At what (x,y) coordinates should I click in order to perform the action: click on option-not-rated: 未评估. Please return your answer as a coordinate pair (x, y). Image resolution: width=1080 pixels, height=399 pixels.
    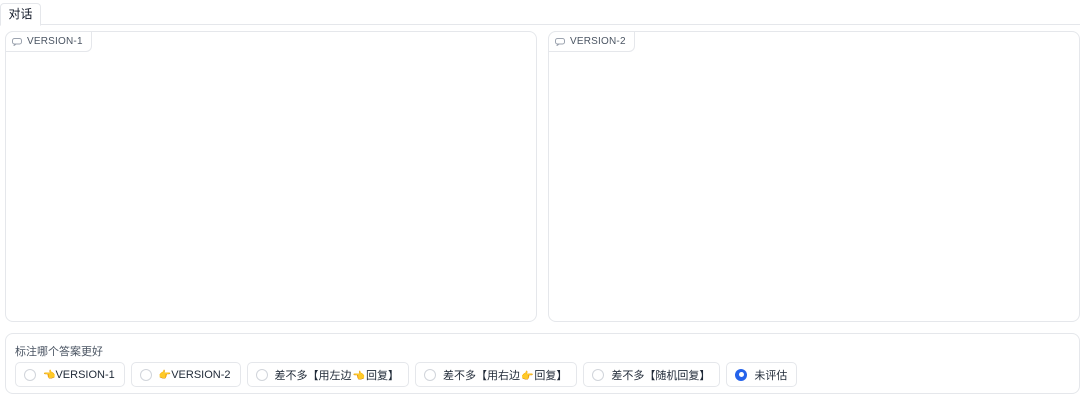
    Looking at the image, I should click on (762, 374).